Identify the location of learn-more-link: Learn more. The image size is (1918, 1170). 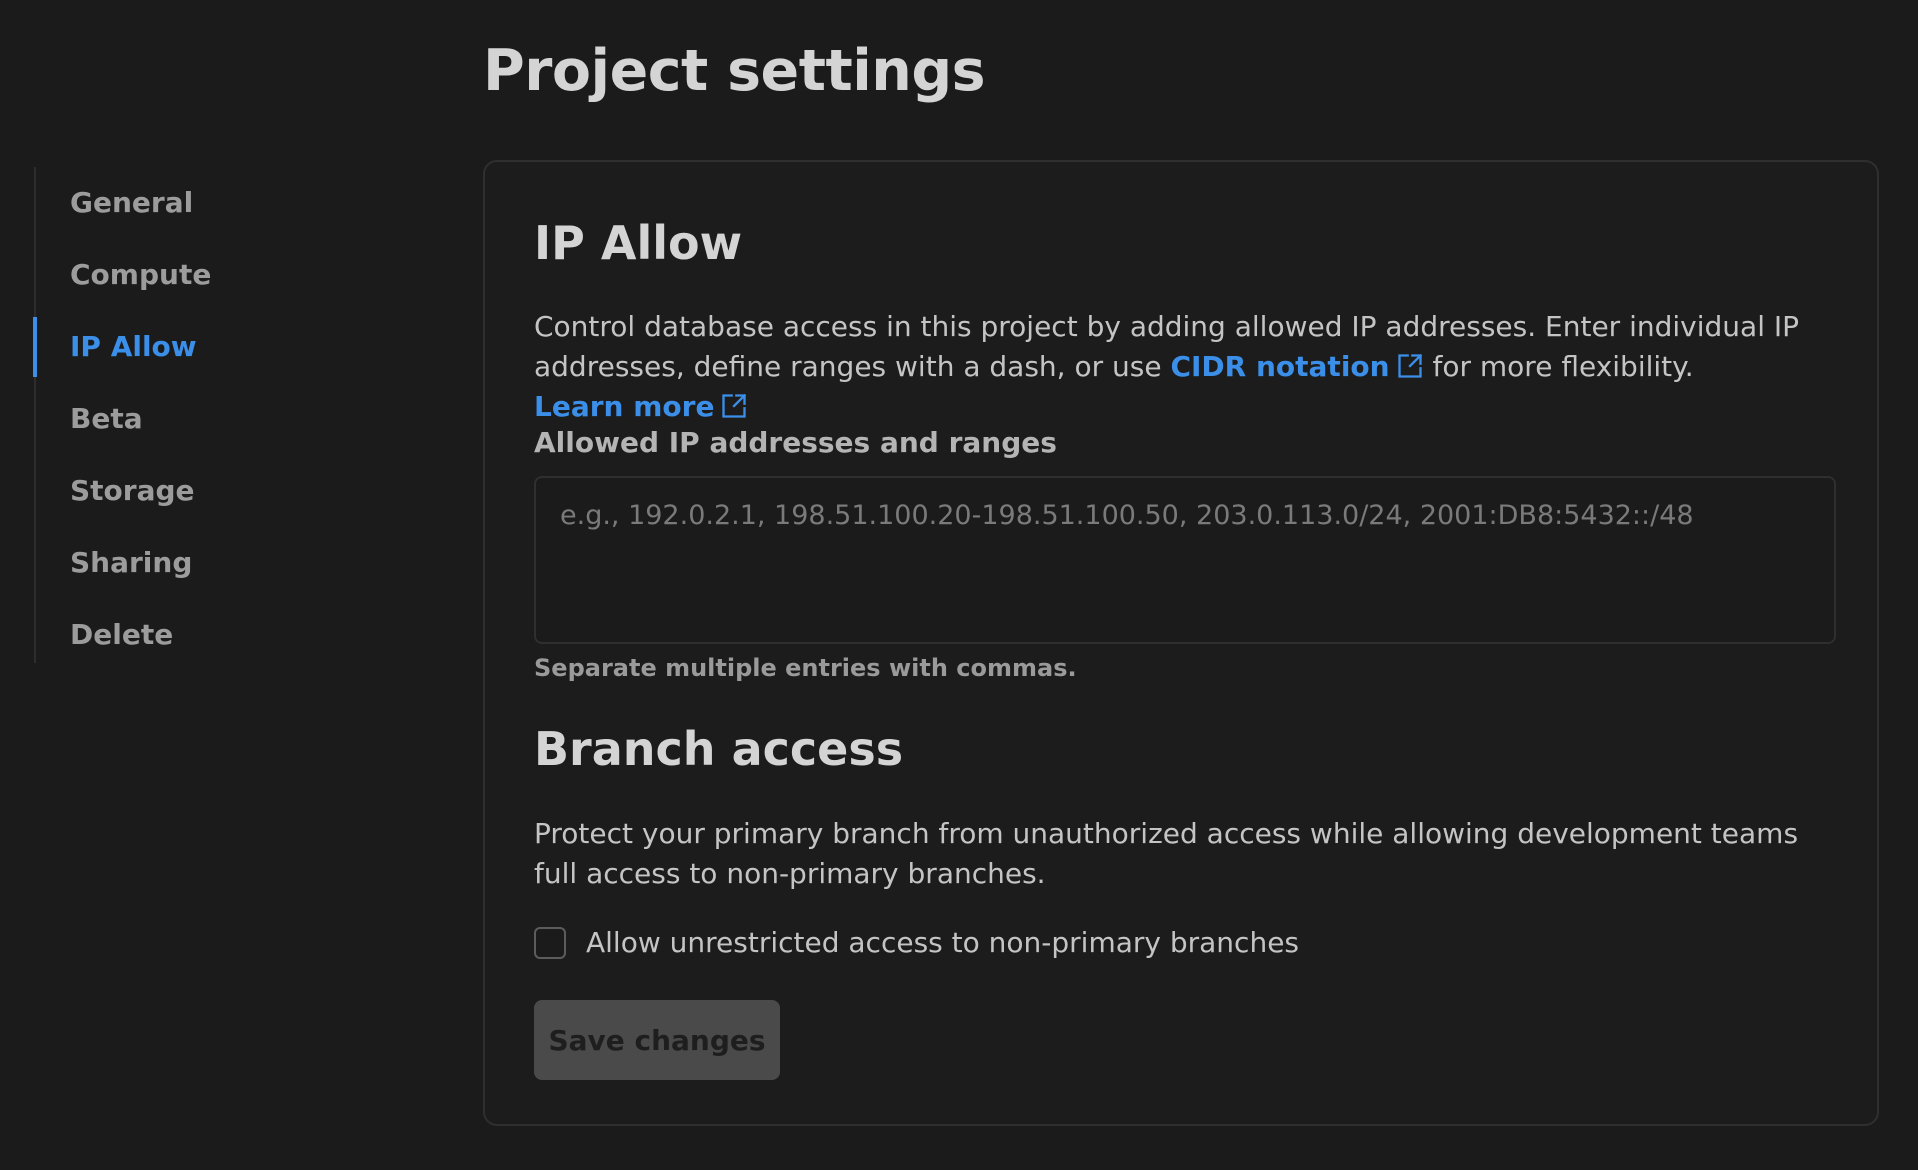
(641, 406).